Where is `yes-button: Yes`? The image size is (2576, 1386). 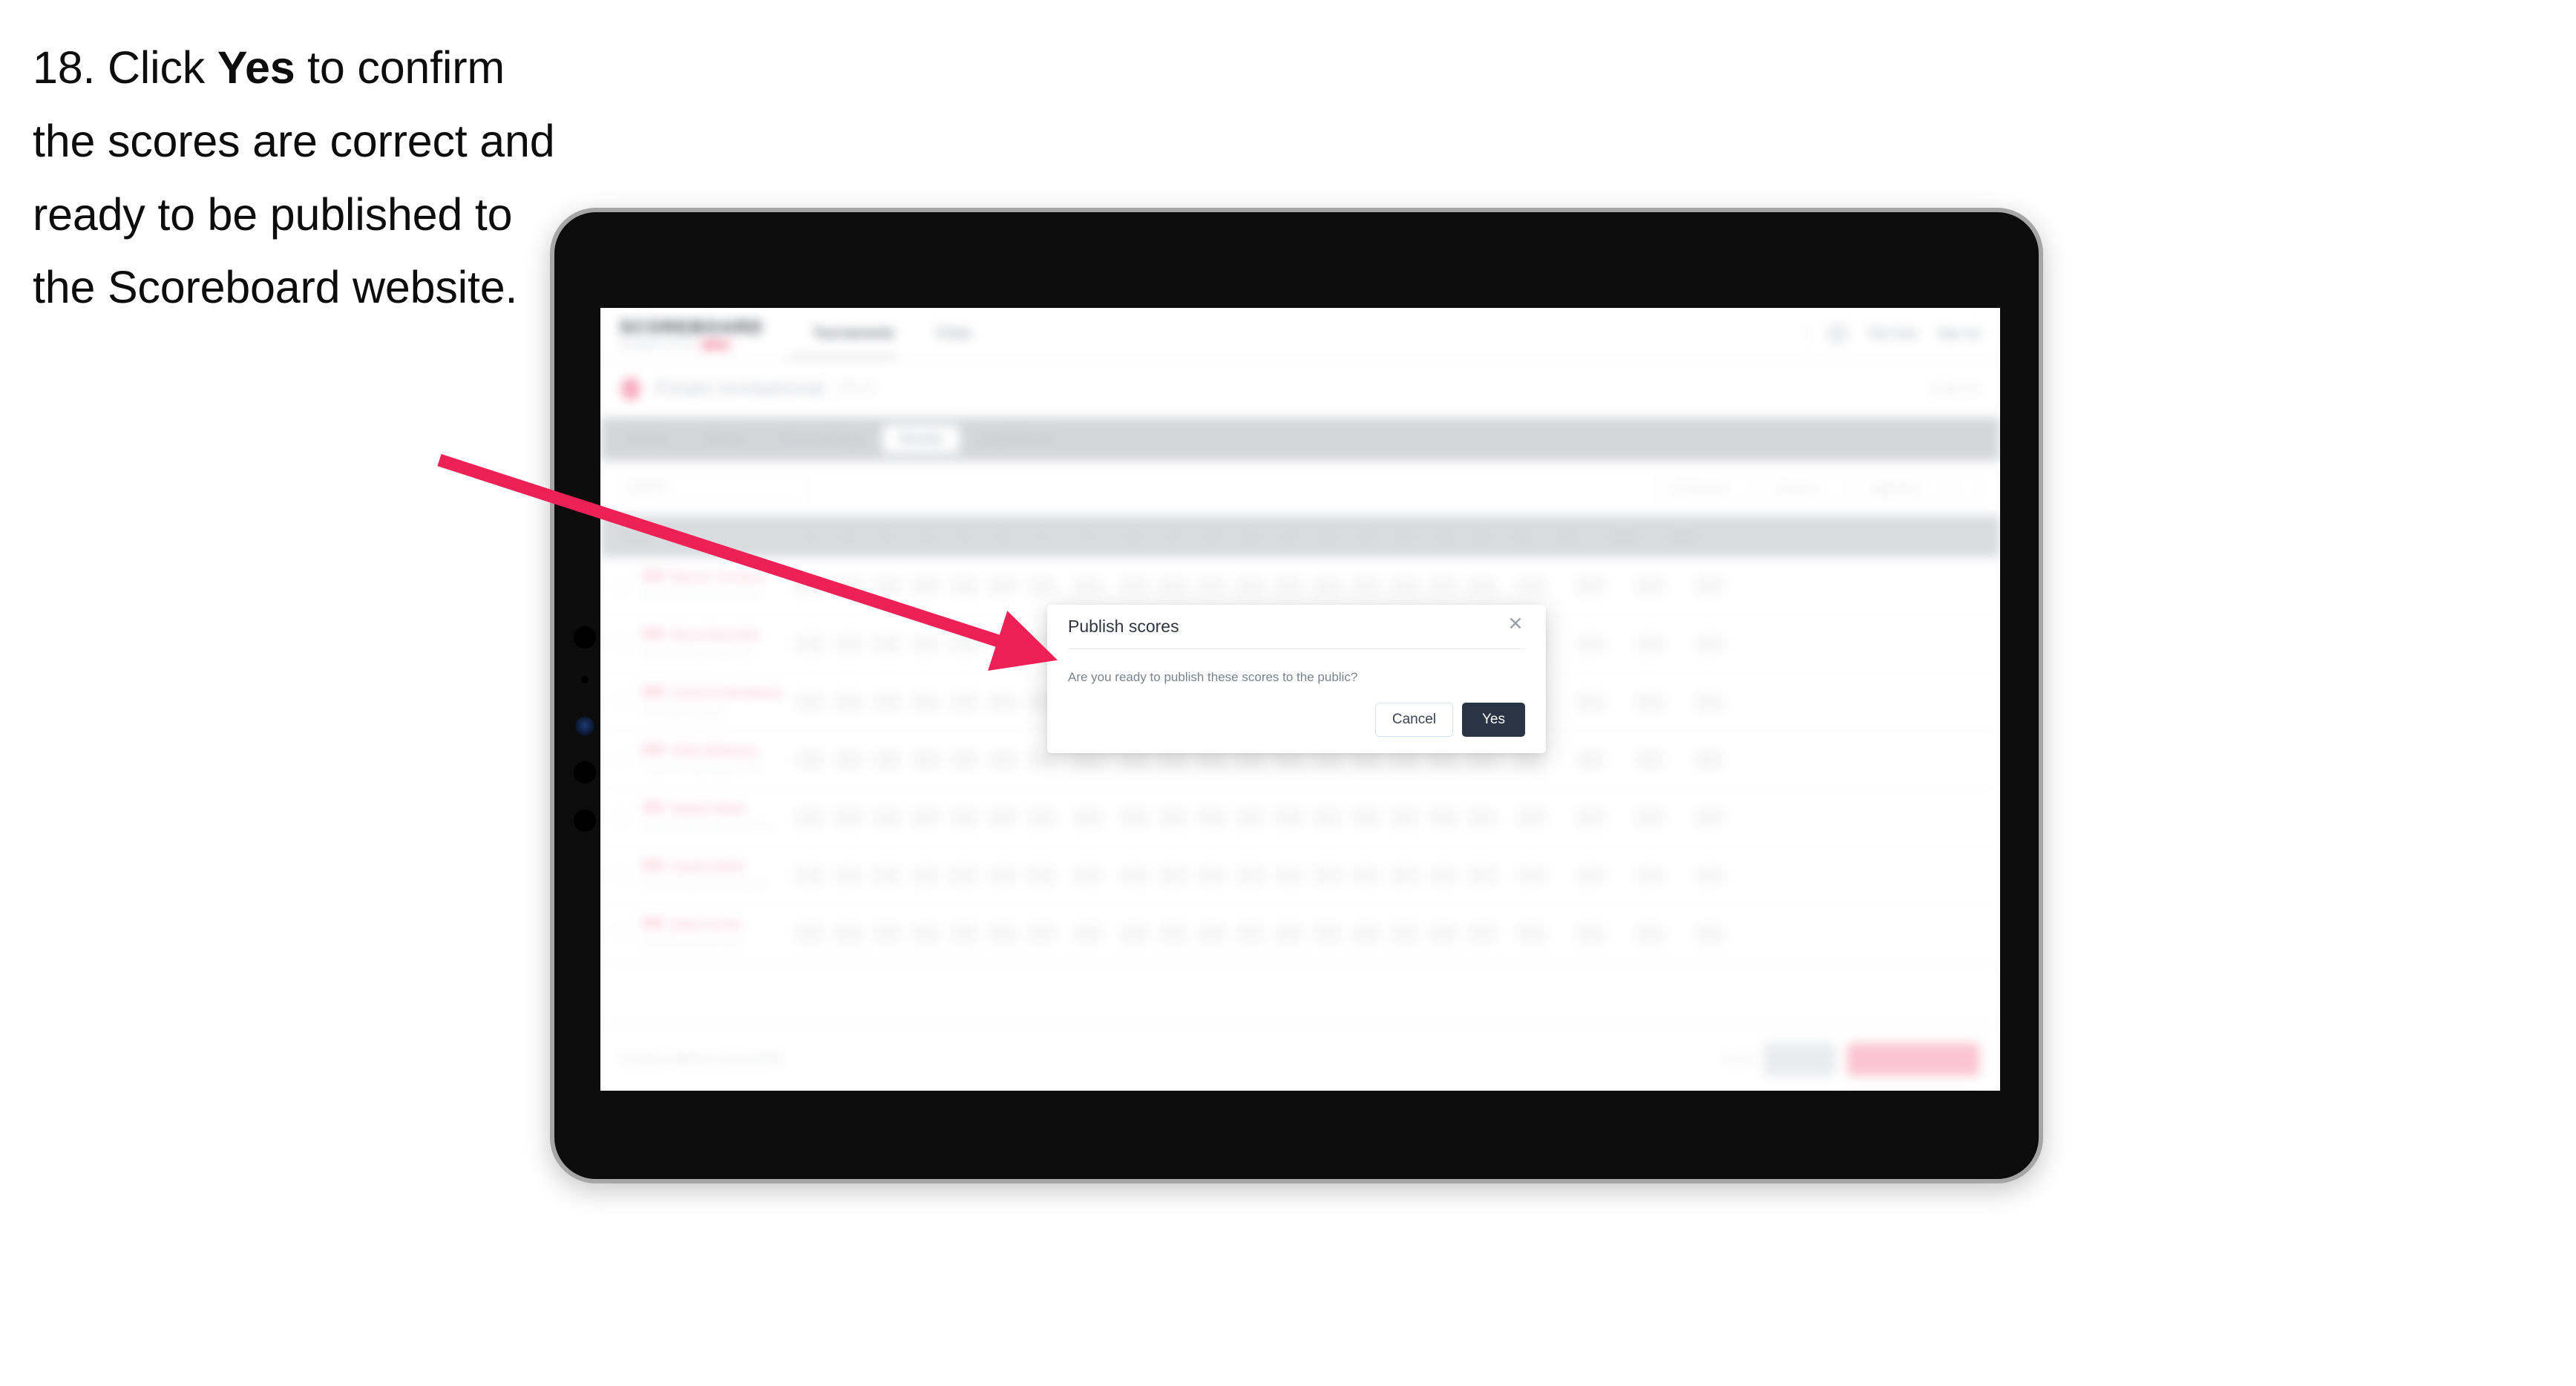 yes-button: Yes is located at coordinates (1493, 720).